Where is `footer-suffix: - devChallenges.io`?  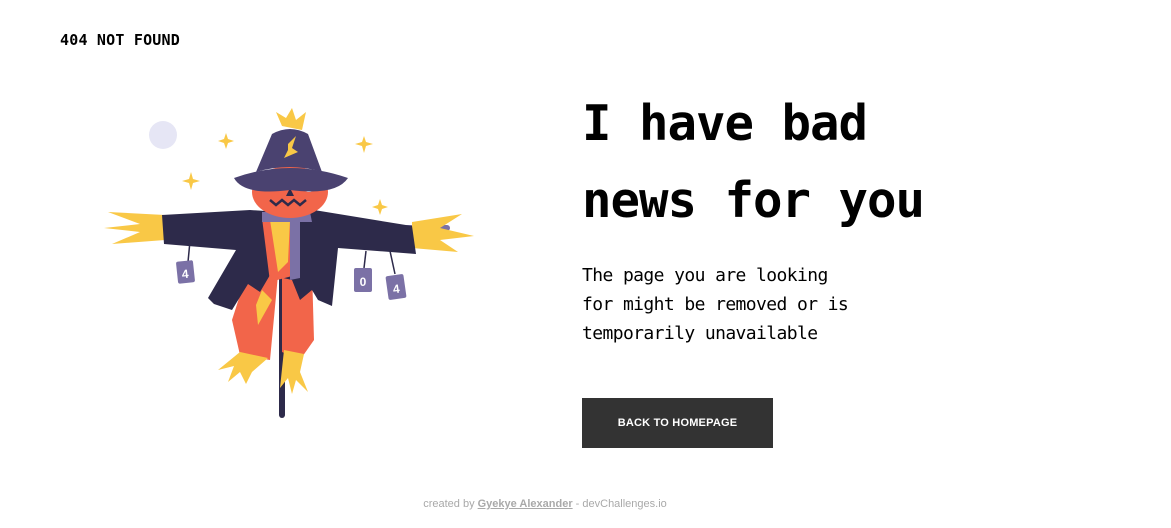 footer-suffix: - devChallenges.io is located at coordinates (619, 504).